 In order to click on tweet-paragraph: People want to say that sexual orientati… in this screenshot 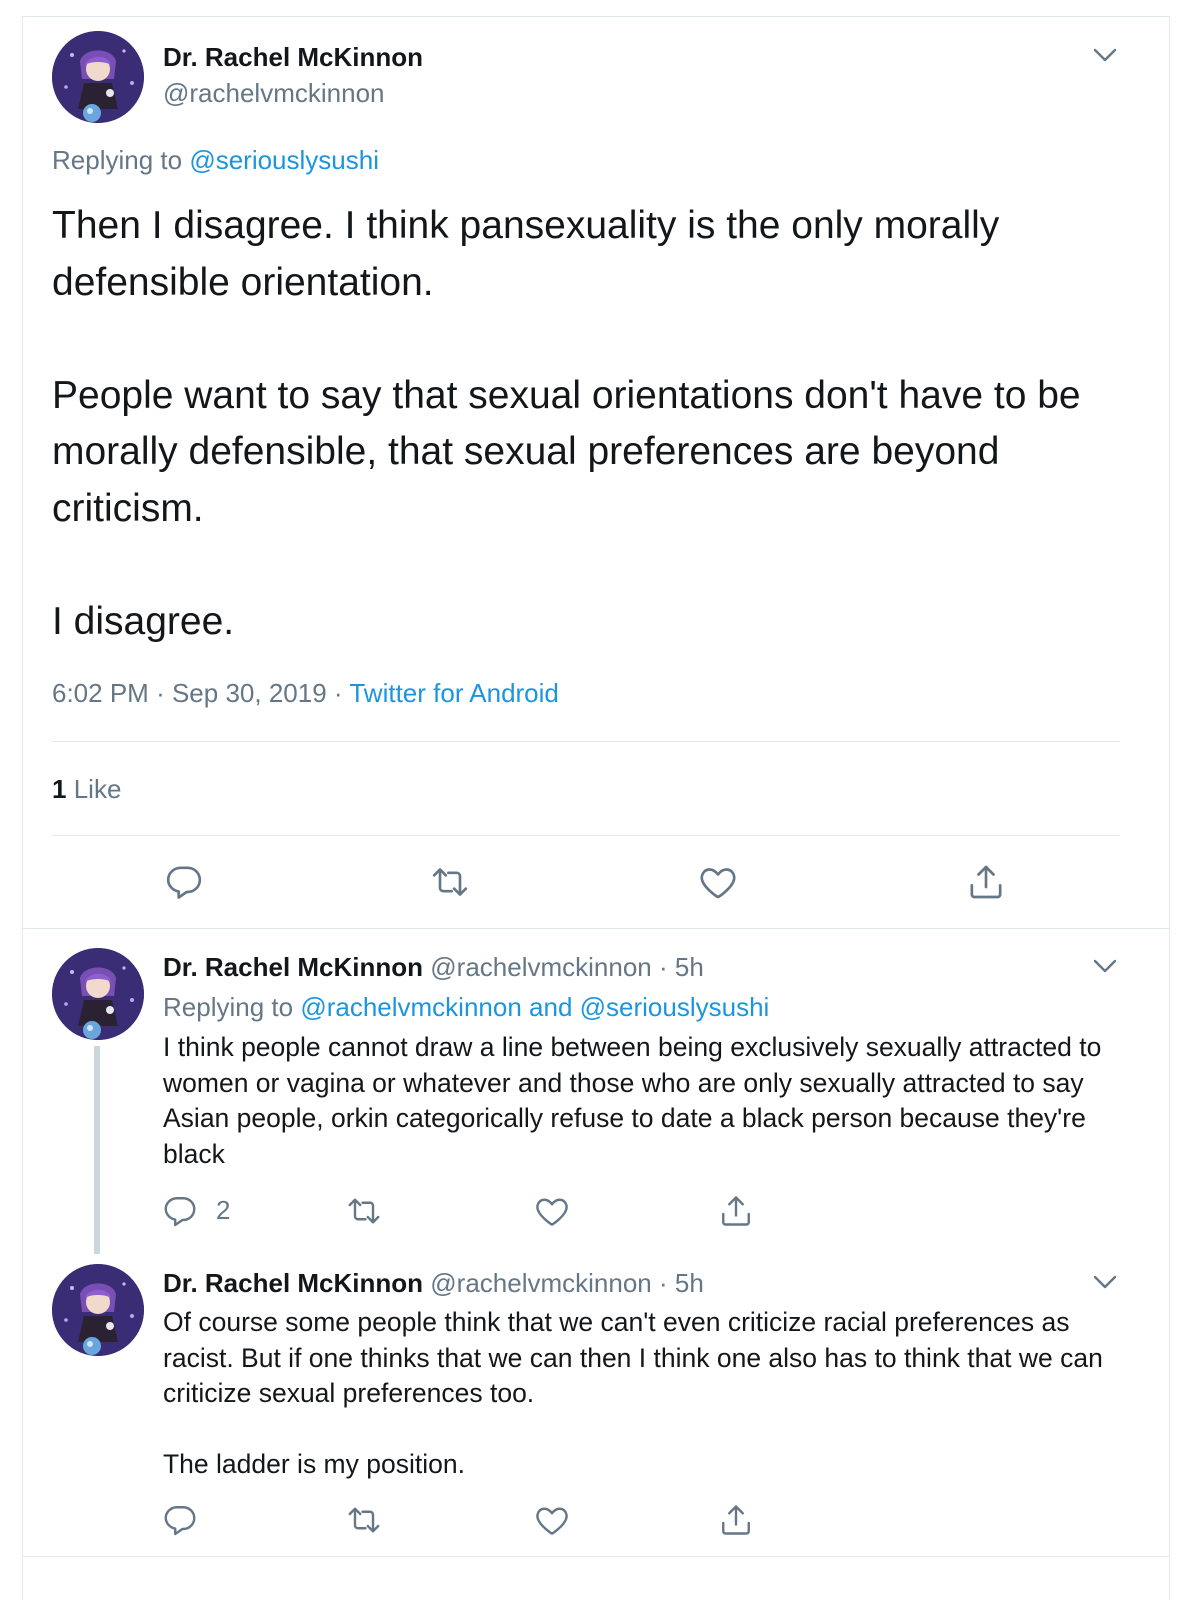, I will do `click(566, 451)`.